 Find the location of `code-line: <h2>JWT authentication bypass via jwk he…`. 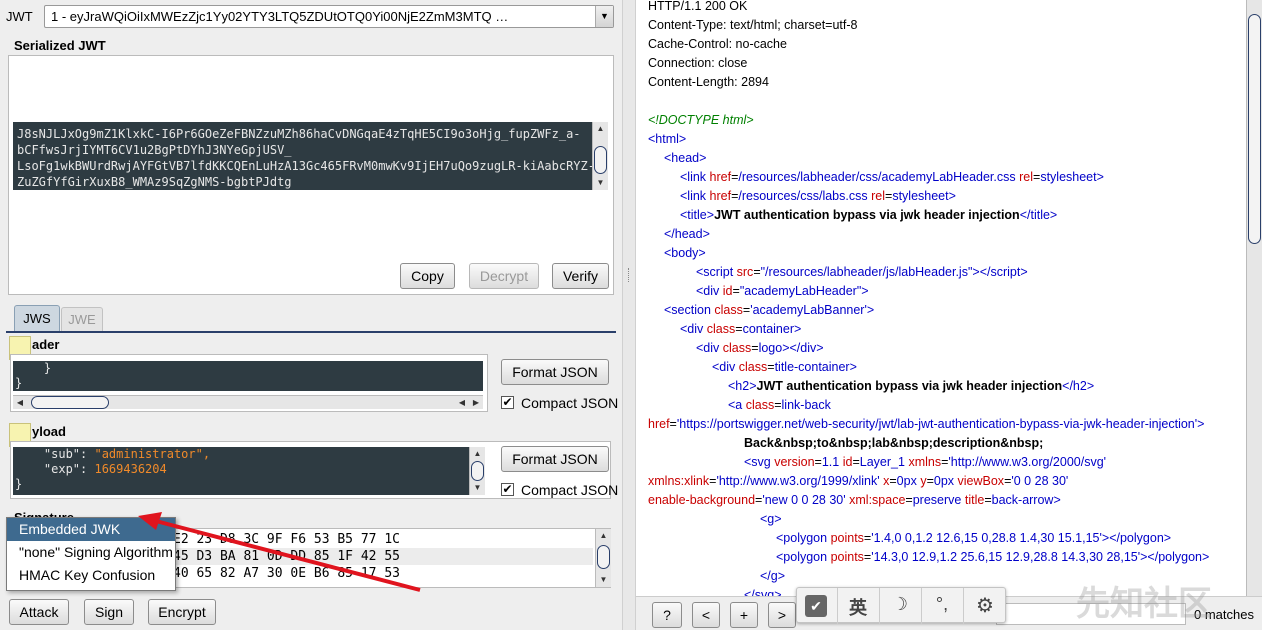

code-line: <h2>JWT authentication bypass via jwk he… is located at coordinates (911, 386).